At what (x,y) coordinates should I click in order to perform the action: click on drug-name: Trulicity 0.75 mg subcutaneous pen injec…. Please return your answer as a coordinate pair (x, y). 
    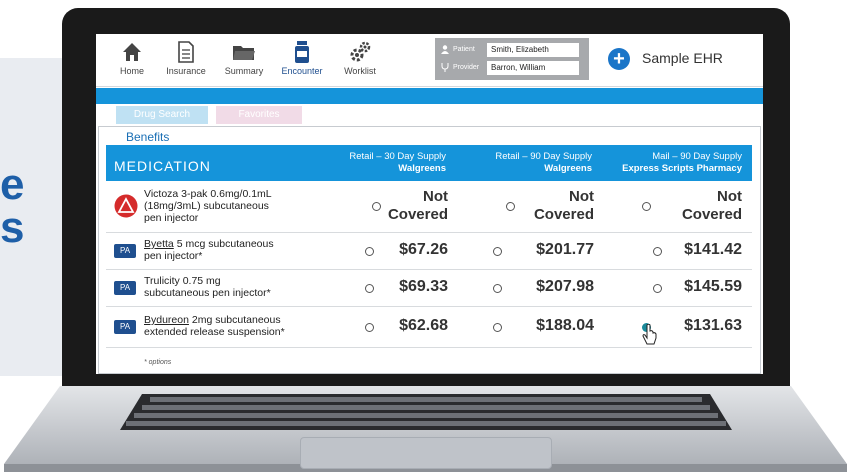
    Looking at the image, I should click on (229, 287).